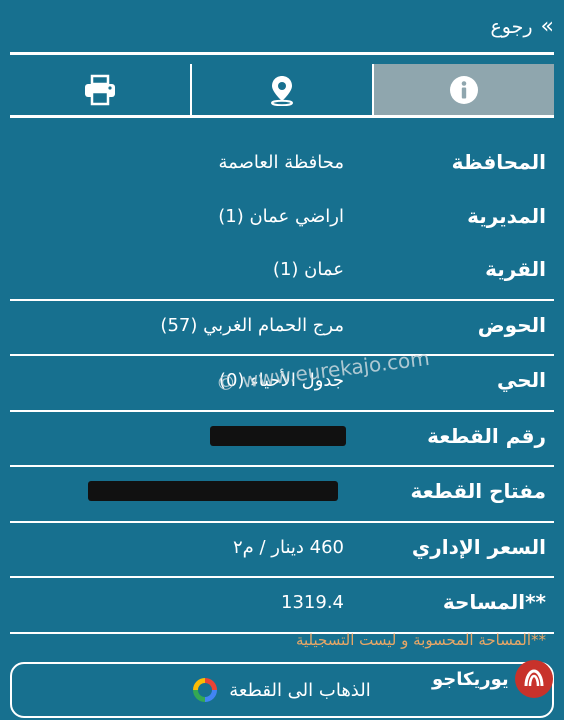 The width and height of the screenshot is (564, 720). I want to click on detail-value: محافظة العاصمة, so click(281, 162).